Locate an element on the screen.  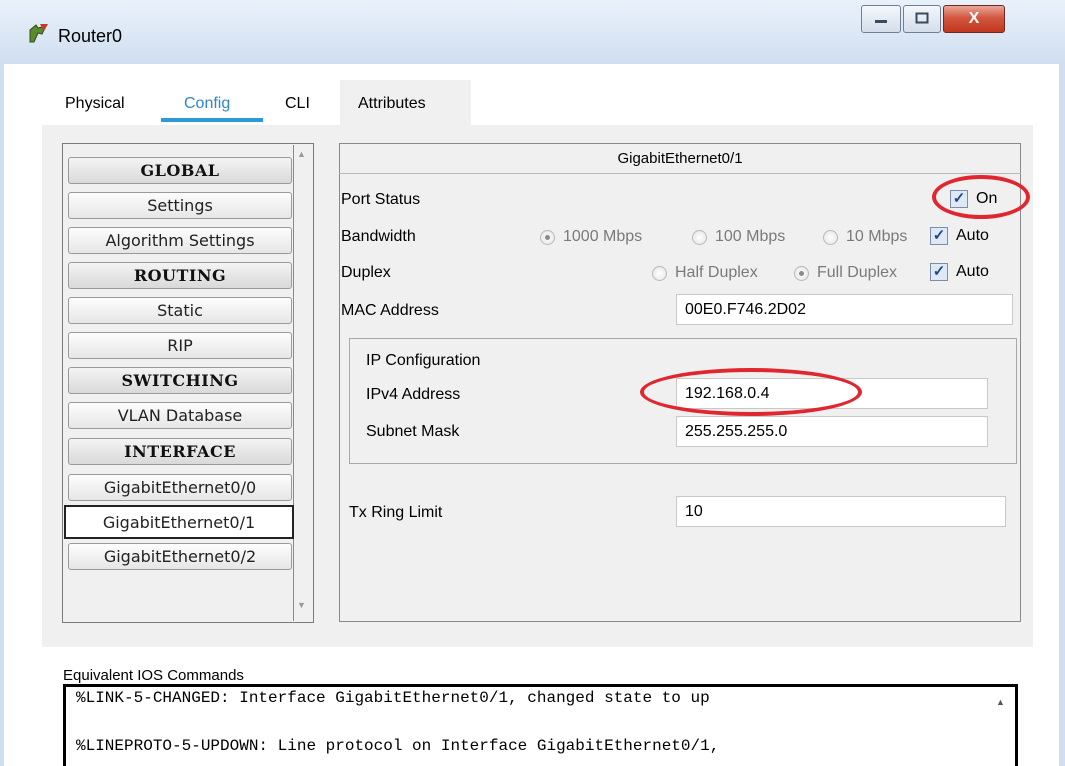
window-title: Router0 is located at coordinates (90, 36).